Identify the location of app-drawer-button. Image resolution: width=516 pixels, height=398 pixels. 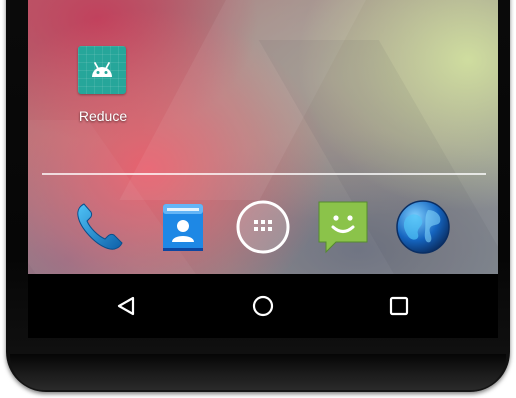
(263, 227).